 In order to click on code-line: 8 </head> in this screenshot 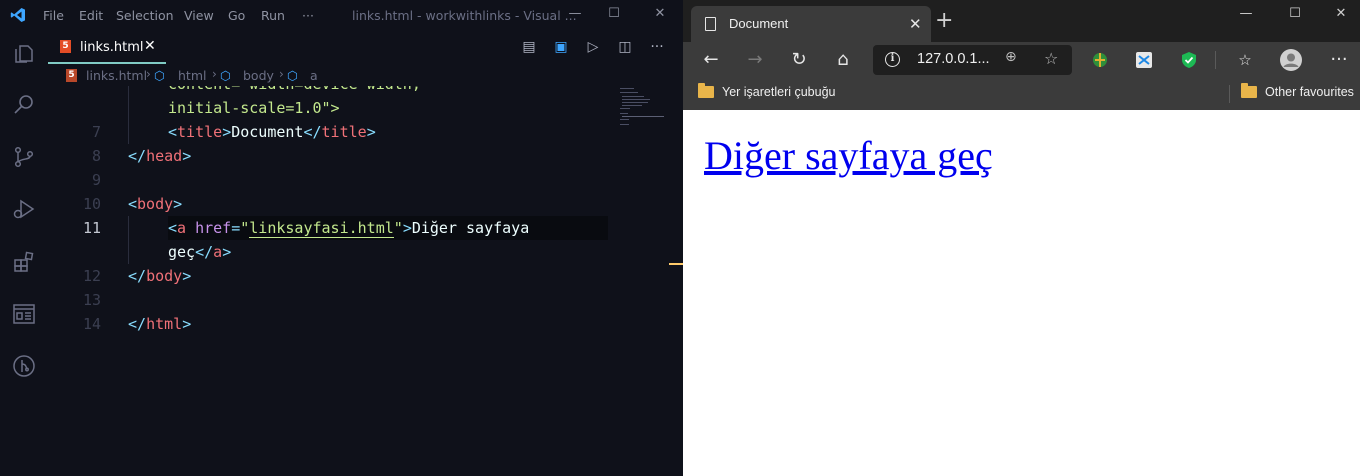, I will do `click(141, 156)`.